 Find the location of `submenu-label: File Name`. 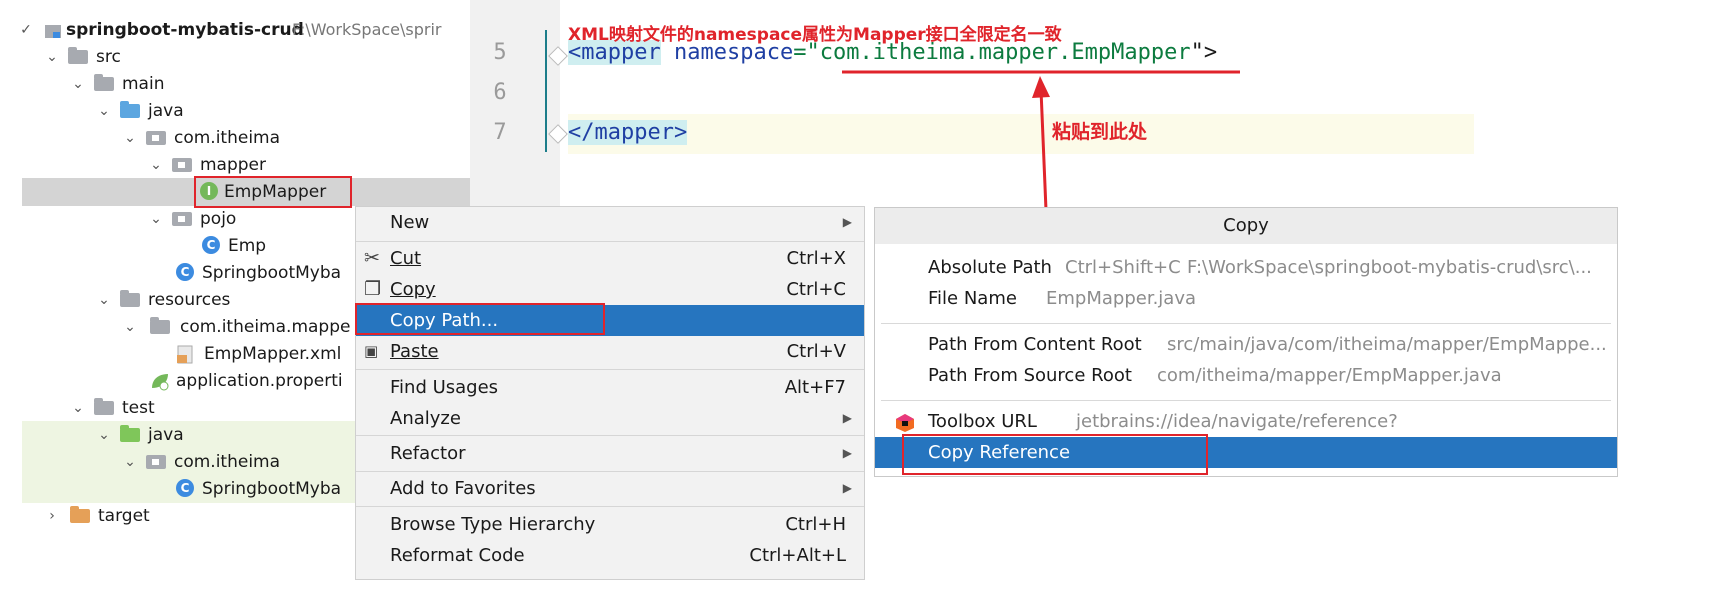

submenu-label: File Name is located at coordinates (972, 298).